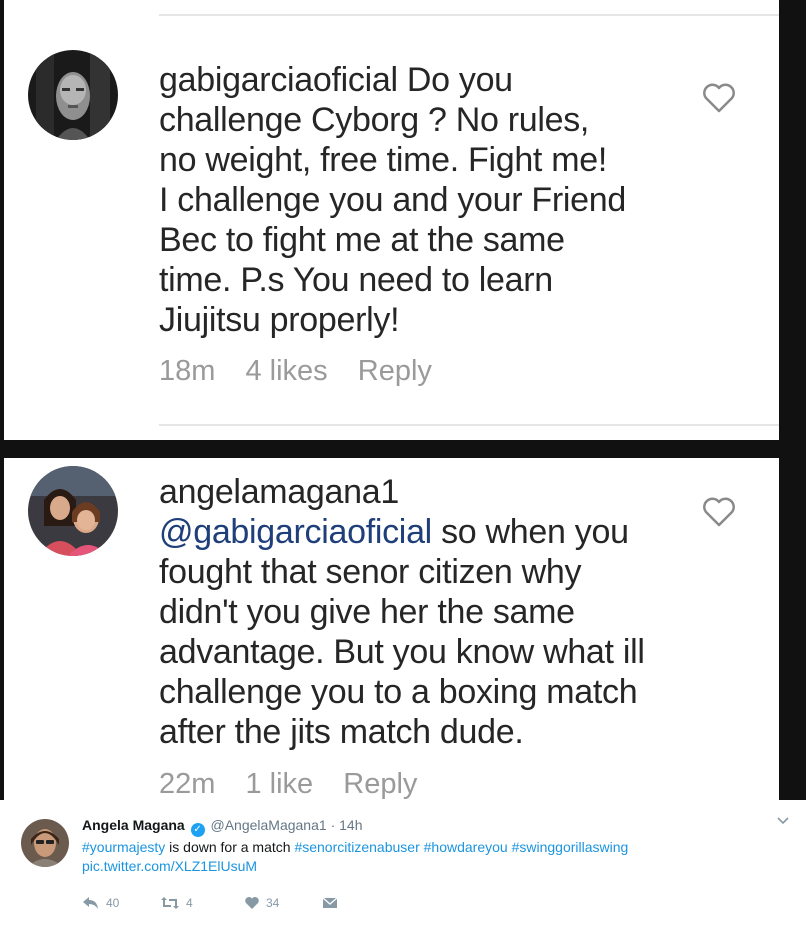 The height and width of the screenshot is (935, 806). I want to click on comment-line: no weight, free time. Fight me!, so click(383, 160).